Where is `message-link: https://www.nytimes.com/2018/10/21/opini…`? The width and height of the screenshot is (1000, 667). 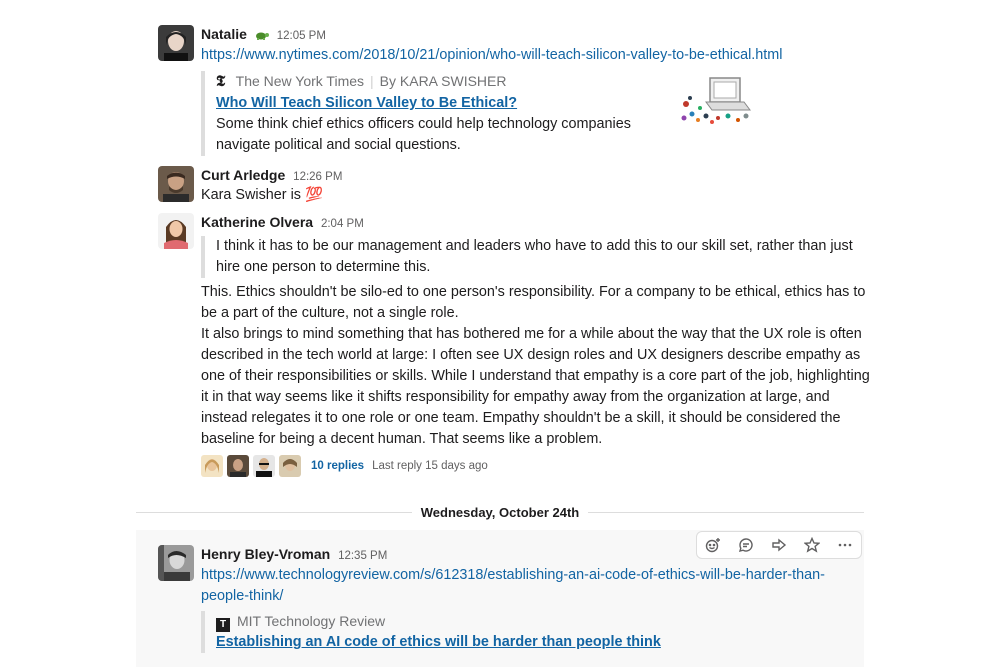 message-link: https://www.nytimes.com/2018/10/21/opini… is located at coordinates (491, 55).